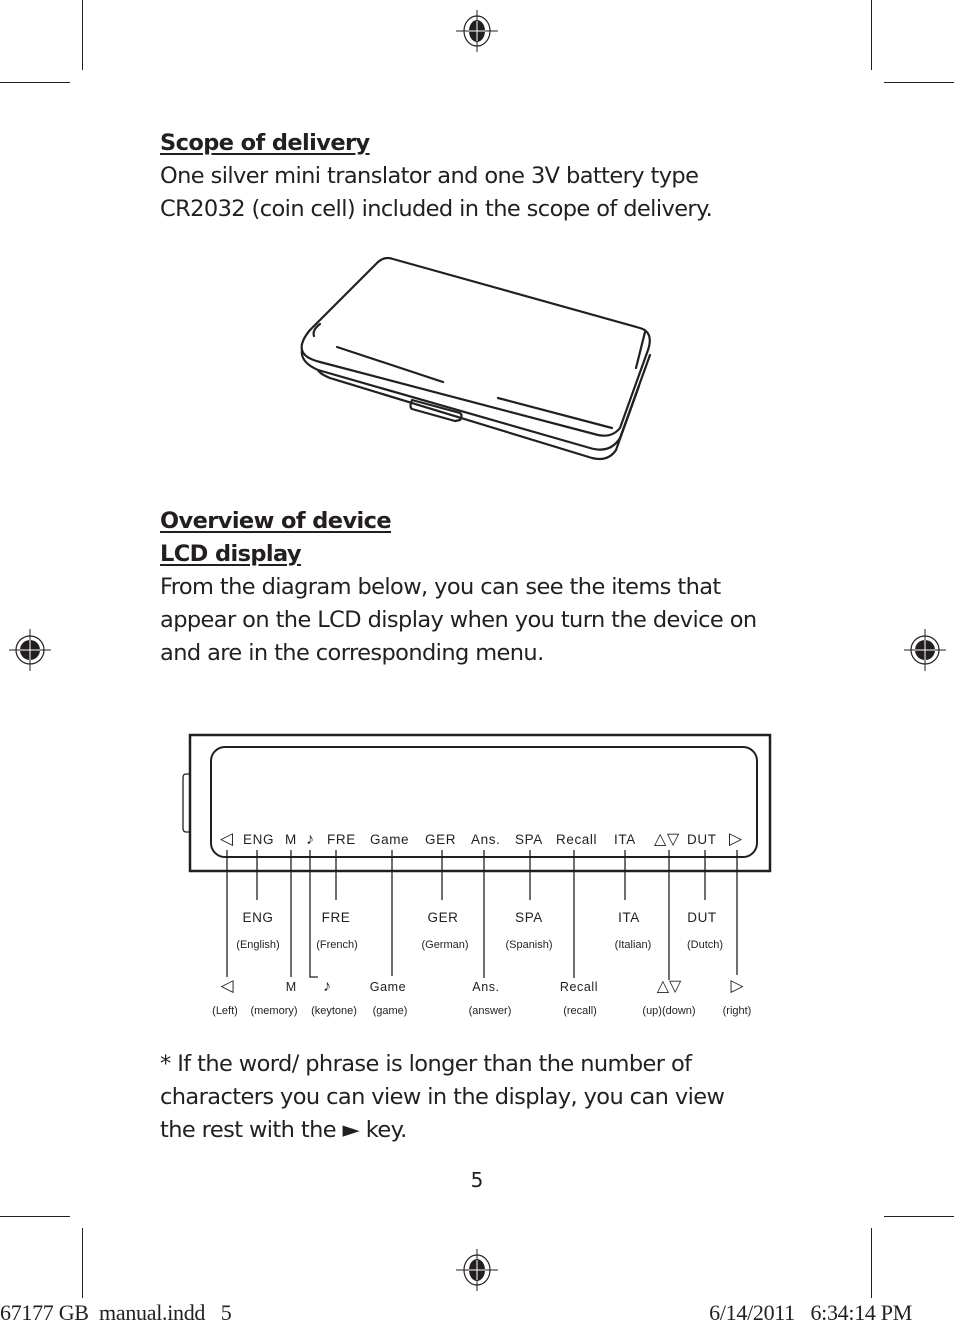  Describe the element at coordinates (810, 1312) in the screenshot. I see `slug-timestamp: 6/14/2011 6:34:14 PM` at that location.